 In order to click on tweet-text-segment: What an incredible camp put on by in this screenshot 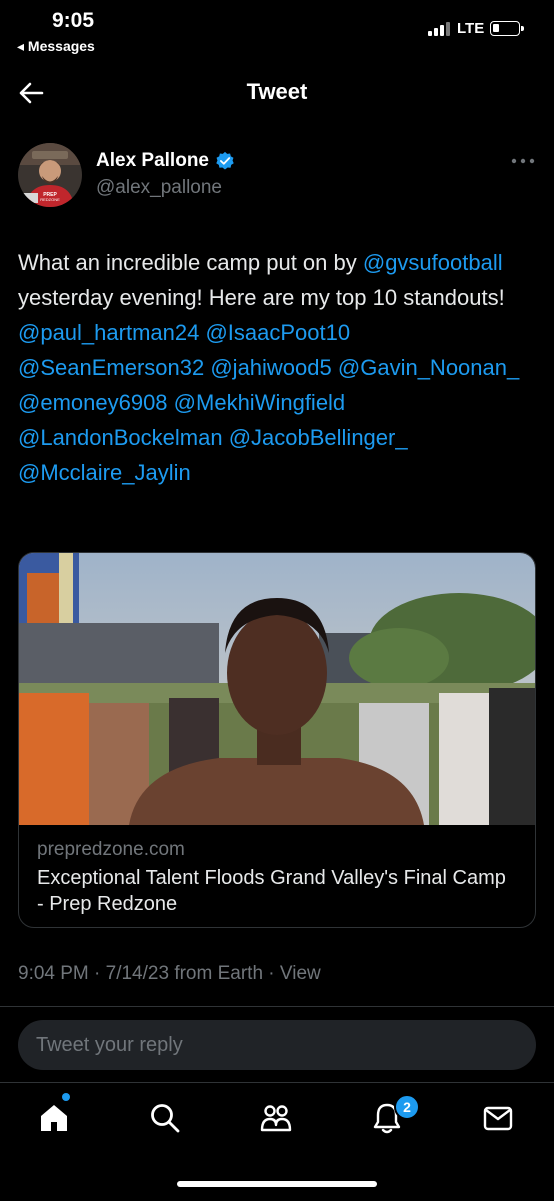, I will do `click(190, 262)`.